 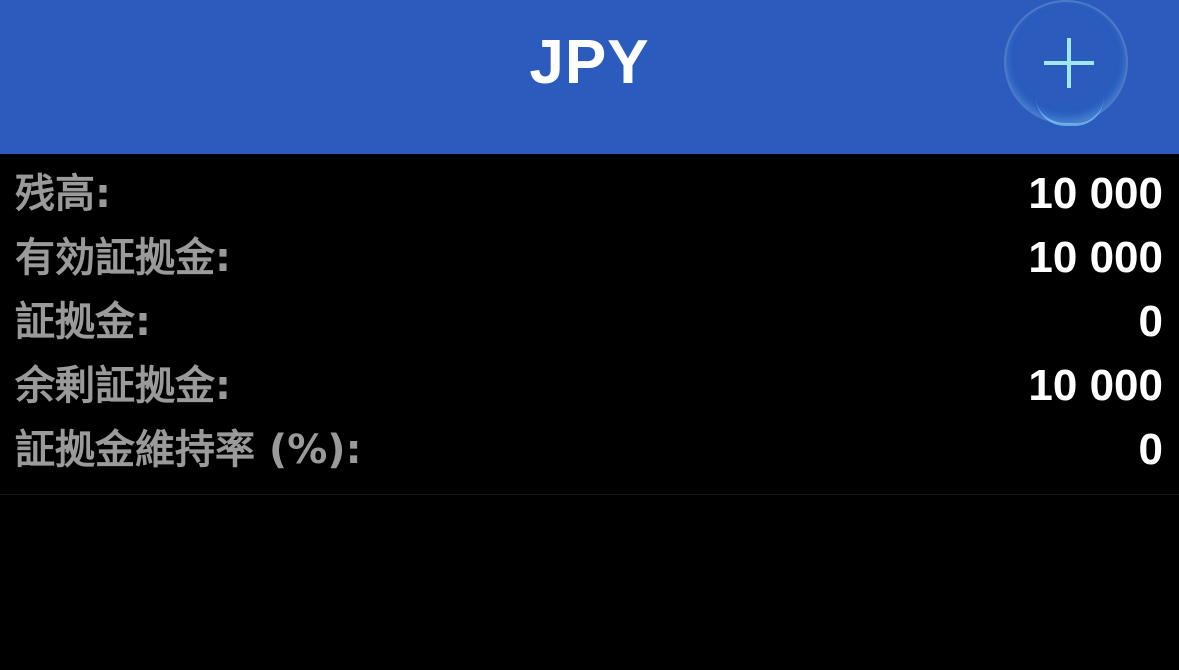 What do you see at coordinates (1150, 449) in the screenshot?
I see `margin-level-value: 0` at bounding box center [1150, 449].